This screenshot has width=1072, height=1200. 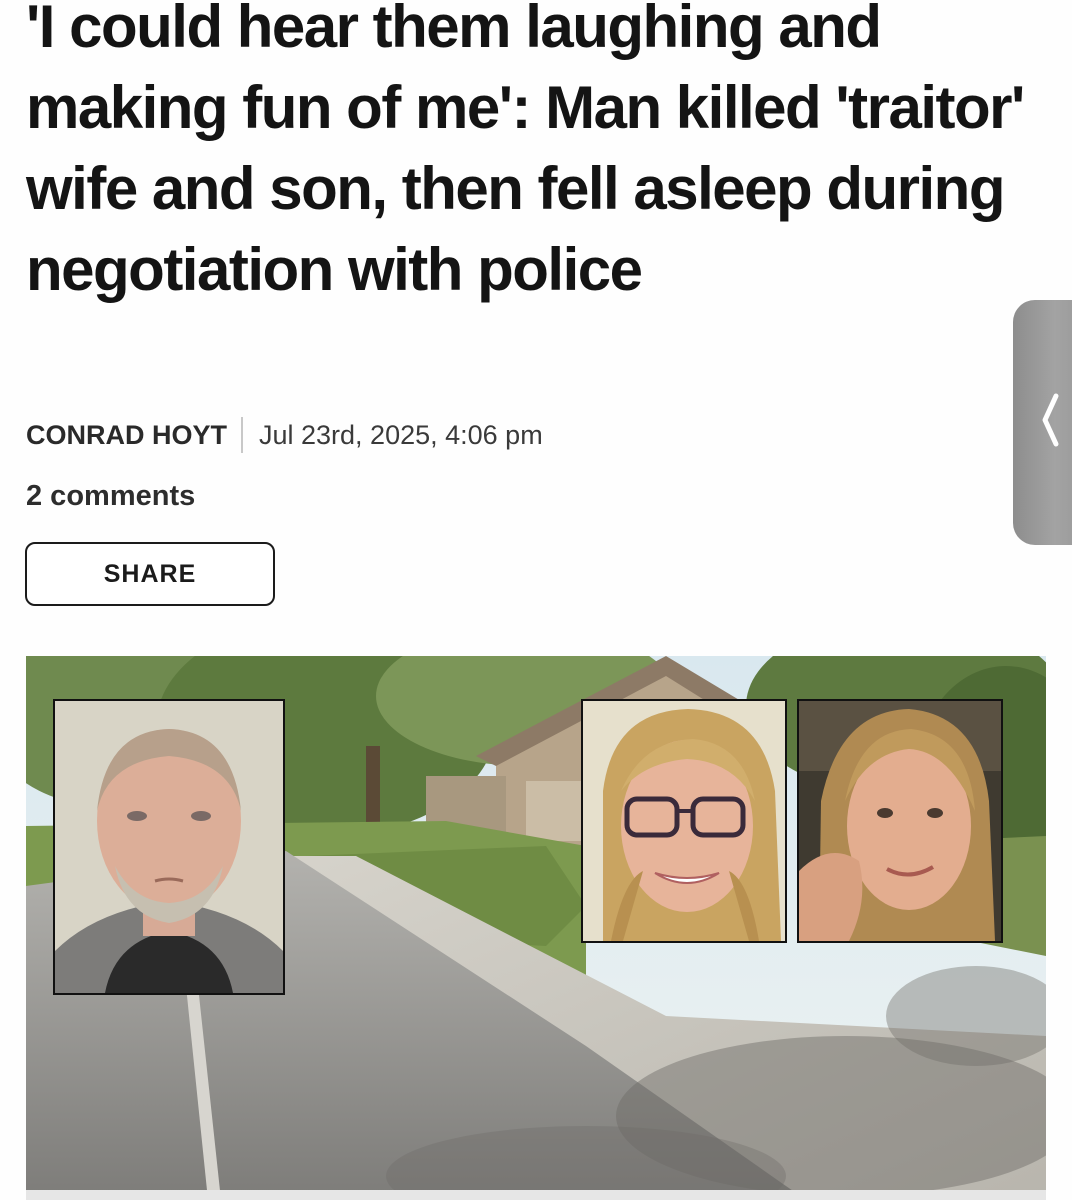 I want to click on byline: CONRAD HOYT Jul 23rd, 2025, 4:06 pm, so click(x=284, y=435).